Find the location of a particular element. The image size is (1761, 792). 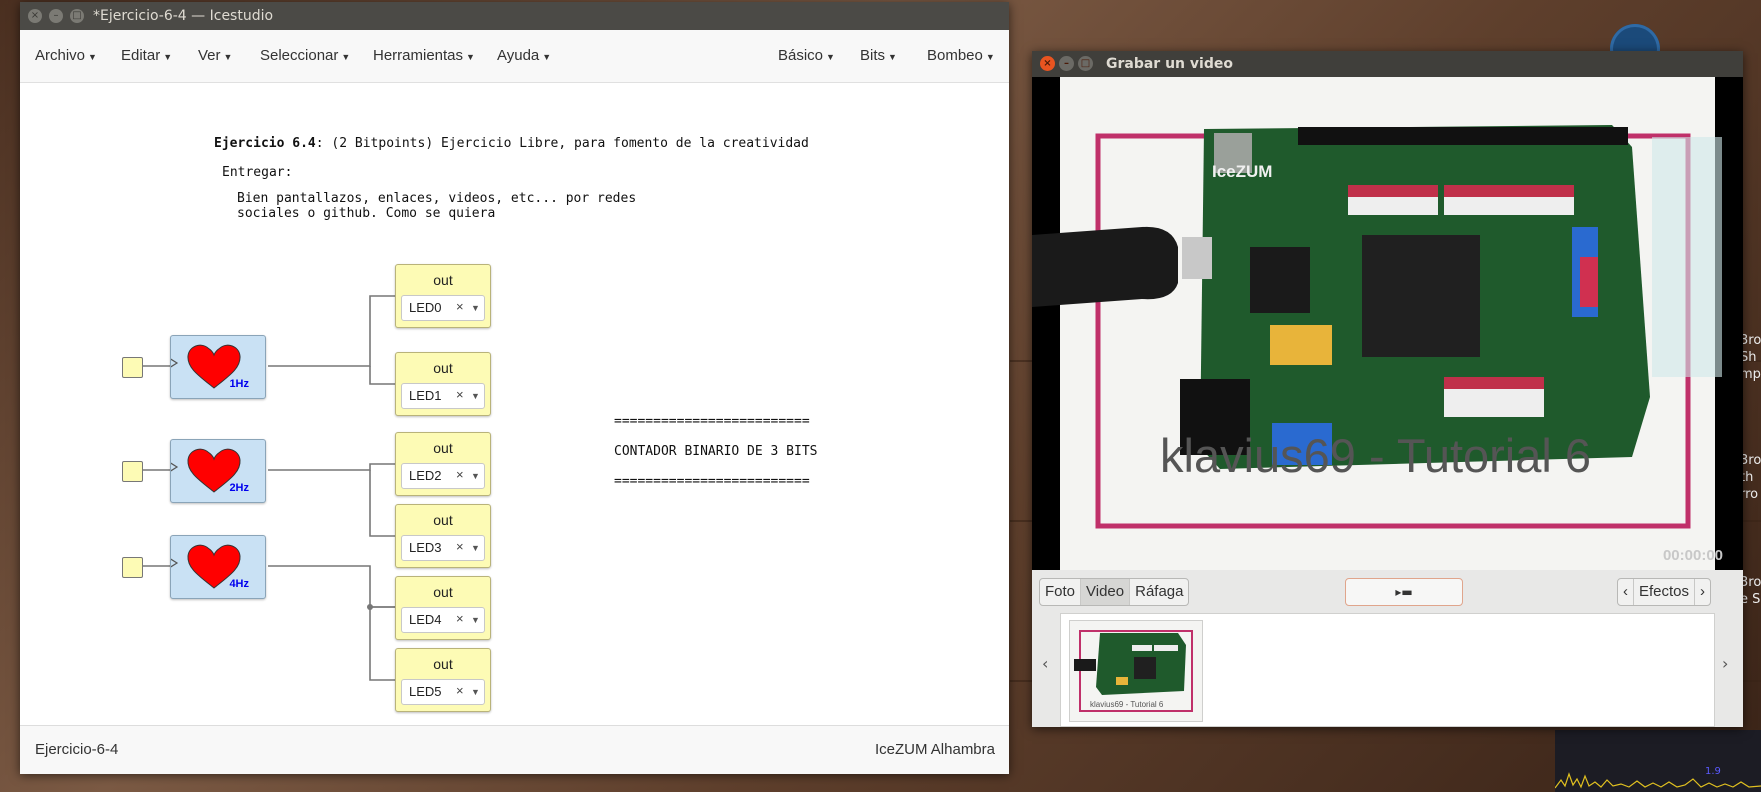

output-block: out LED0 × ▼ is located at coordinates (443, 296).